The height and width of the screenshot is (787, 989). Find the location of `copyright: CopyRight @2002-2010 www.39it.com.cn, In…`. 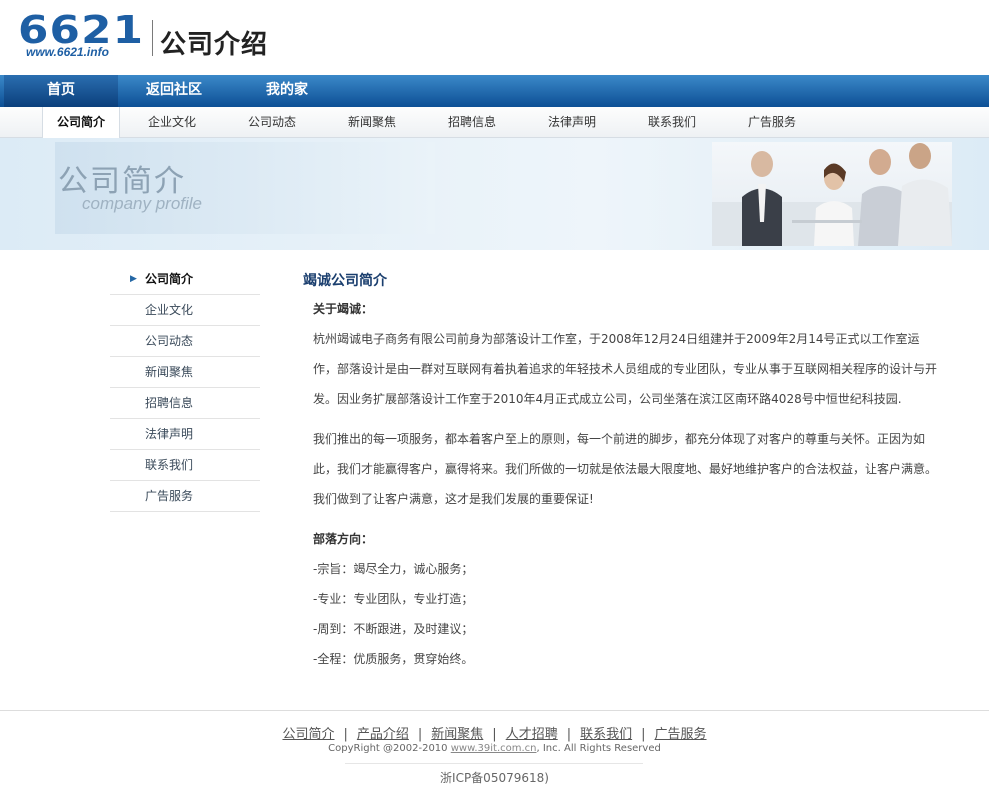

copyright: CopyRight @2002-2010 www.39it.com.cn, In… is located at coordinates (494, 748).